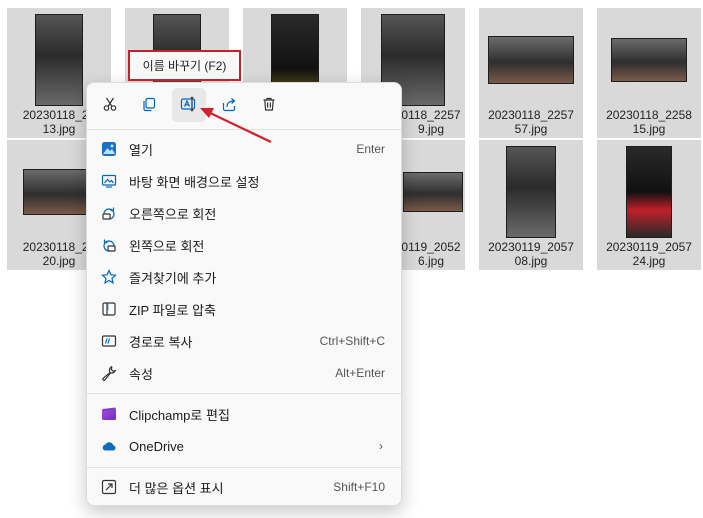 The image size is (703, 518). What do you see at coordinates (244, 149) in the screenshot?
I see `menu-item-open: 열기 Enter` at bounding box center [244, 149].